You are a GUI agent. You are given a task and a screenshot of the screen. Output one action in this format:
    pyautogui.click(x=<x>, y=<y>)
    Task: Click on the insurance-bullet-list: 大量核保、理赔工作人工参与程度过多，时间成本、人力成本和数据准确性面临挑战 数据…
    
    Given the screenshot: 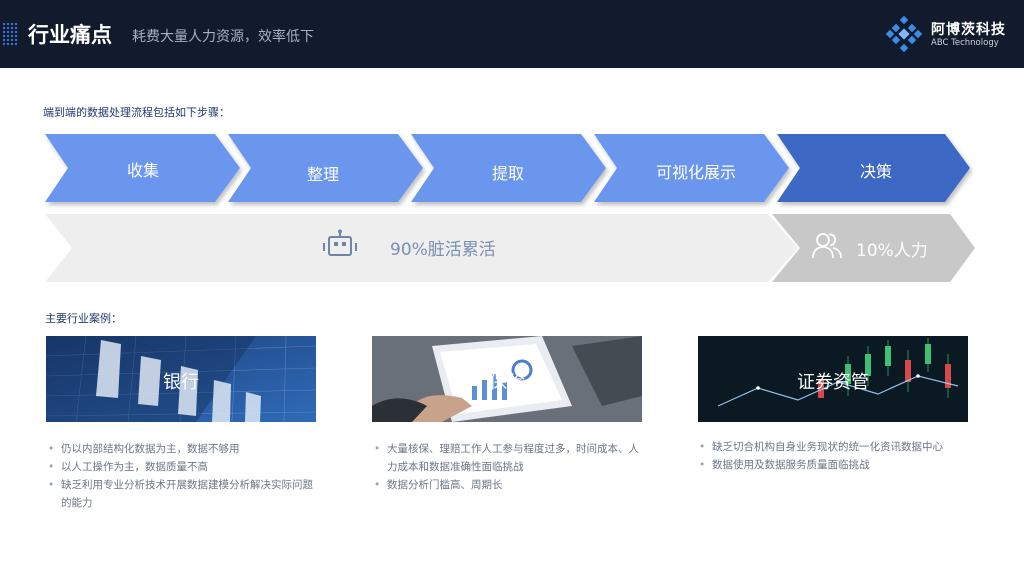 What is the action you would take?
    pyautogui.click(x=509, y=467)
    